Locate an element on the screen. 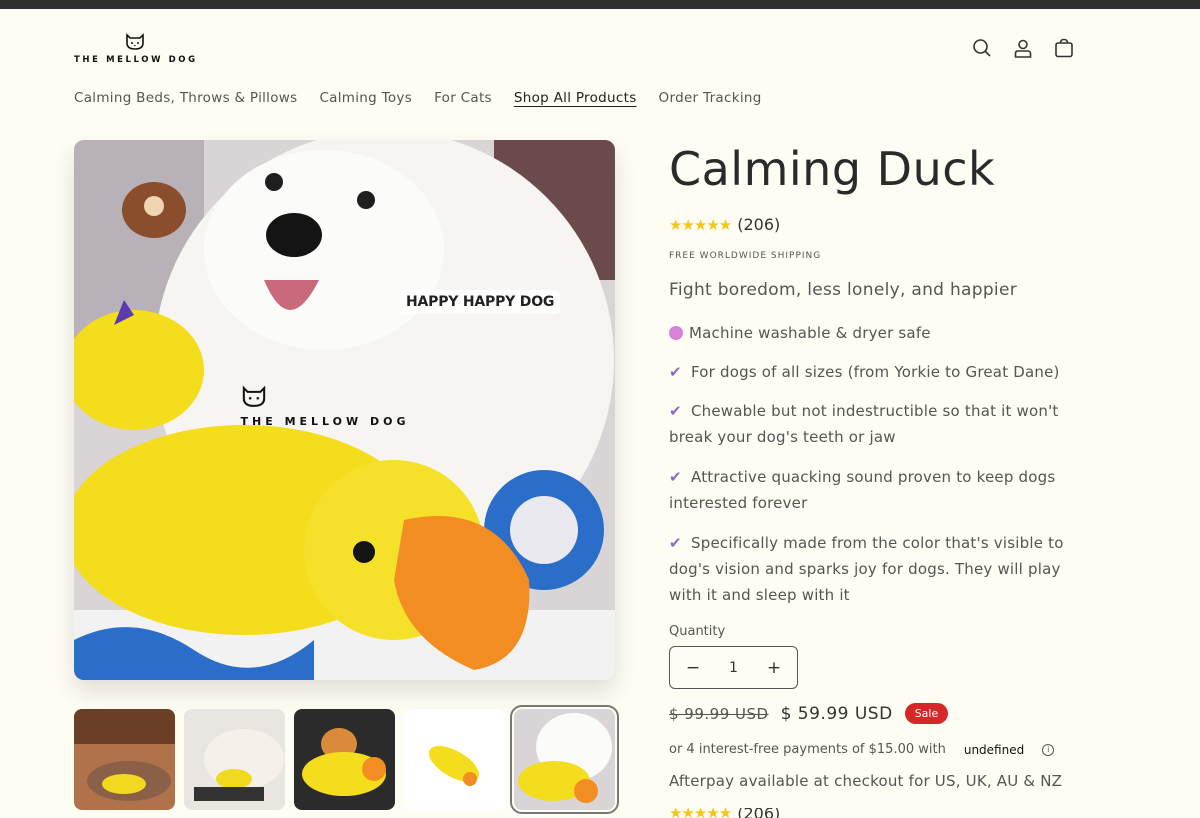 Image resolution: width=1200 pixels, height=818 pixels. overlay-logo: THE MELLOW DOG is located at coordinates (325, 406).